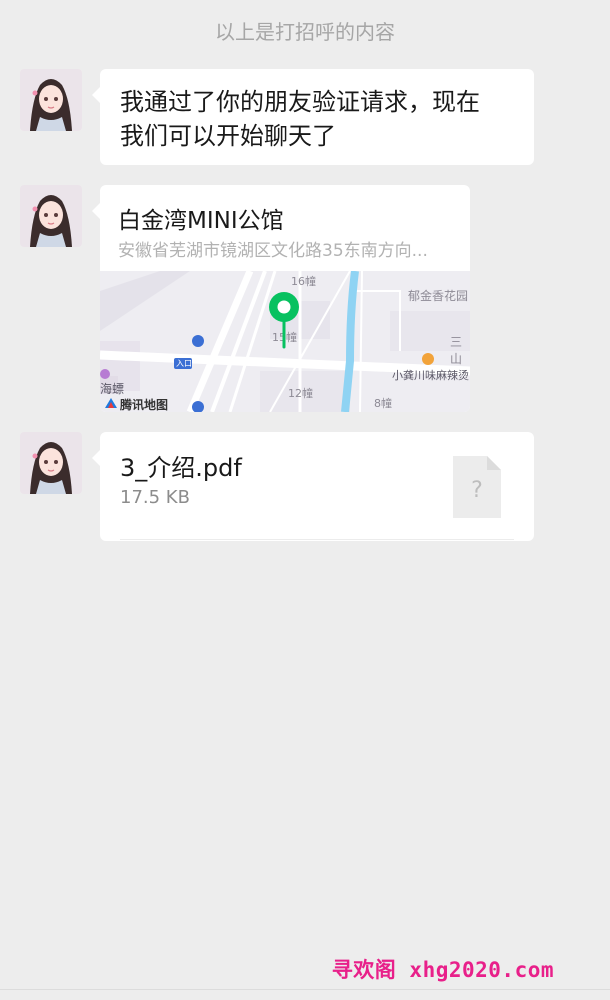 The height and width of the screenshot is (1000, 610). Describe the element at coordinates (284, 320) in the screenshot. I see `location-pin-icon` at that location.